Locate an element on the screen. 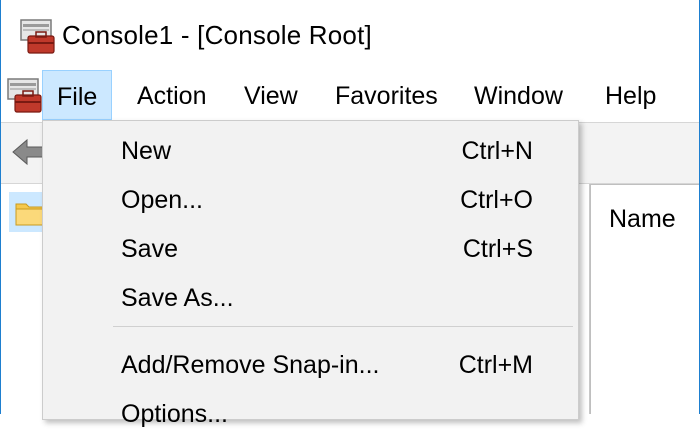  file-menu-item-new: New Ctrl+N is located at coordinates (310, 153).